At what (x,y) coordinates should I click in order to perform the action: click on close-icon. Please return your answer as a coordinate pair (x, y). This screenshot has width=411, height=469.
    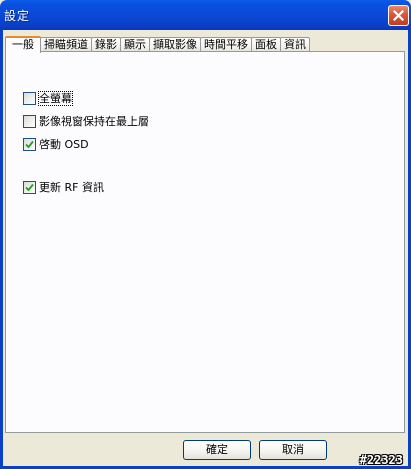
    Looking at the image, I should click on (398, 15).